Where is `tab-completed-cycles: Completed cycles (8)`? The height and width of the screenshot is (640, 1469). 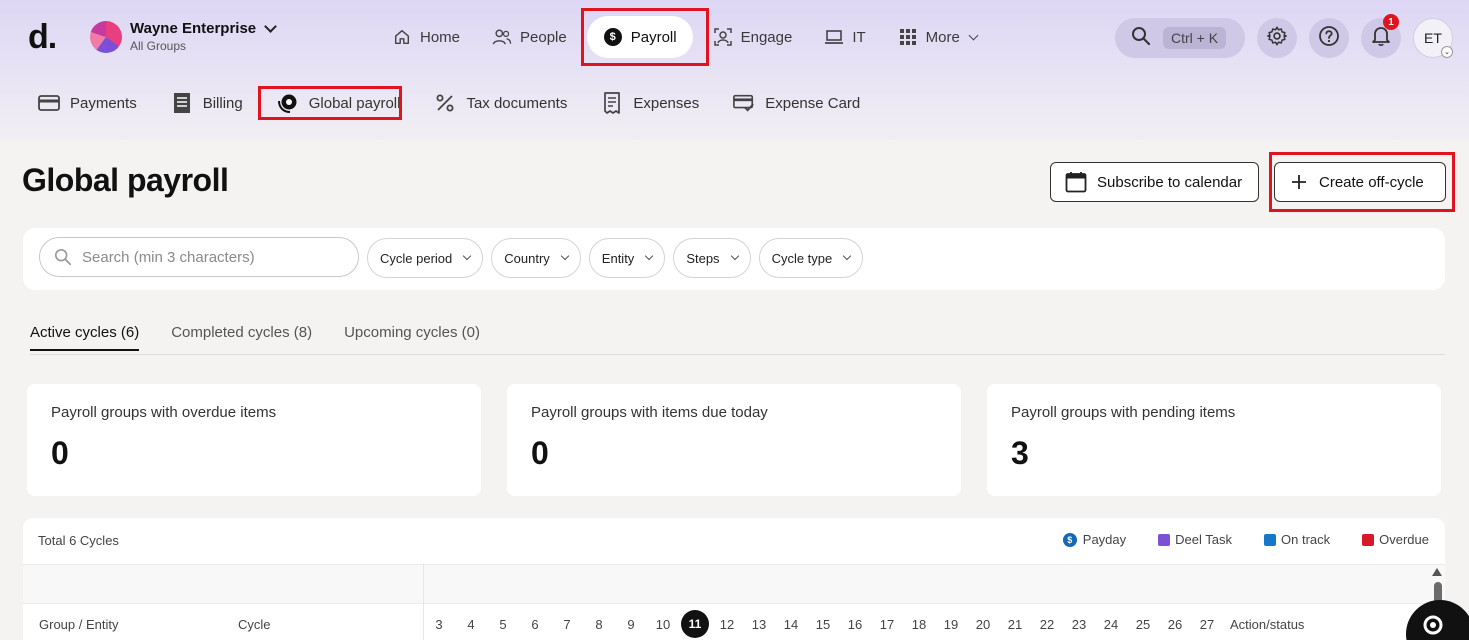 tab-completed-cycles: Completed cycles (8) is located at coordinates (241, 337).